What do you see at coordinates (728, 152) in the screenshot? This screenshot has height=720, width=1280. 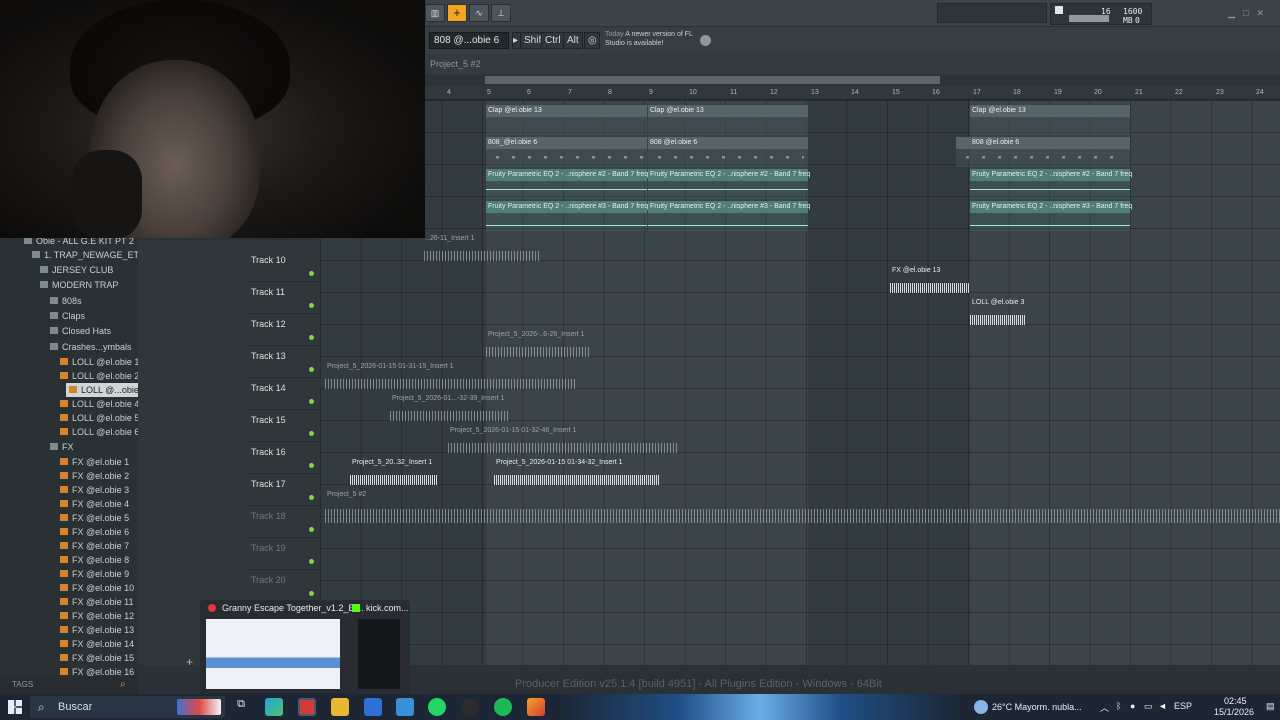 I see `pattern-clip: 808 @el.obie 6` at bounding box center [728, 152].